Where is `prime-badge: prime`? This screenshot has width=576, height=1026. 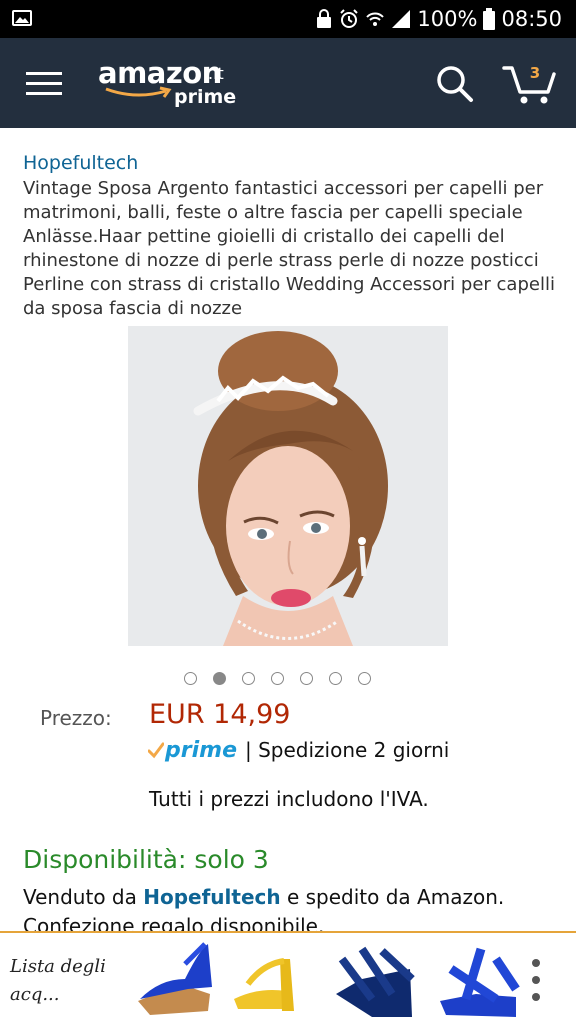 prime-badge: prime is located at coordinates (201, 750).